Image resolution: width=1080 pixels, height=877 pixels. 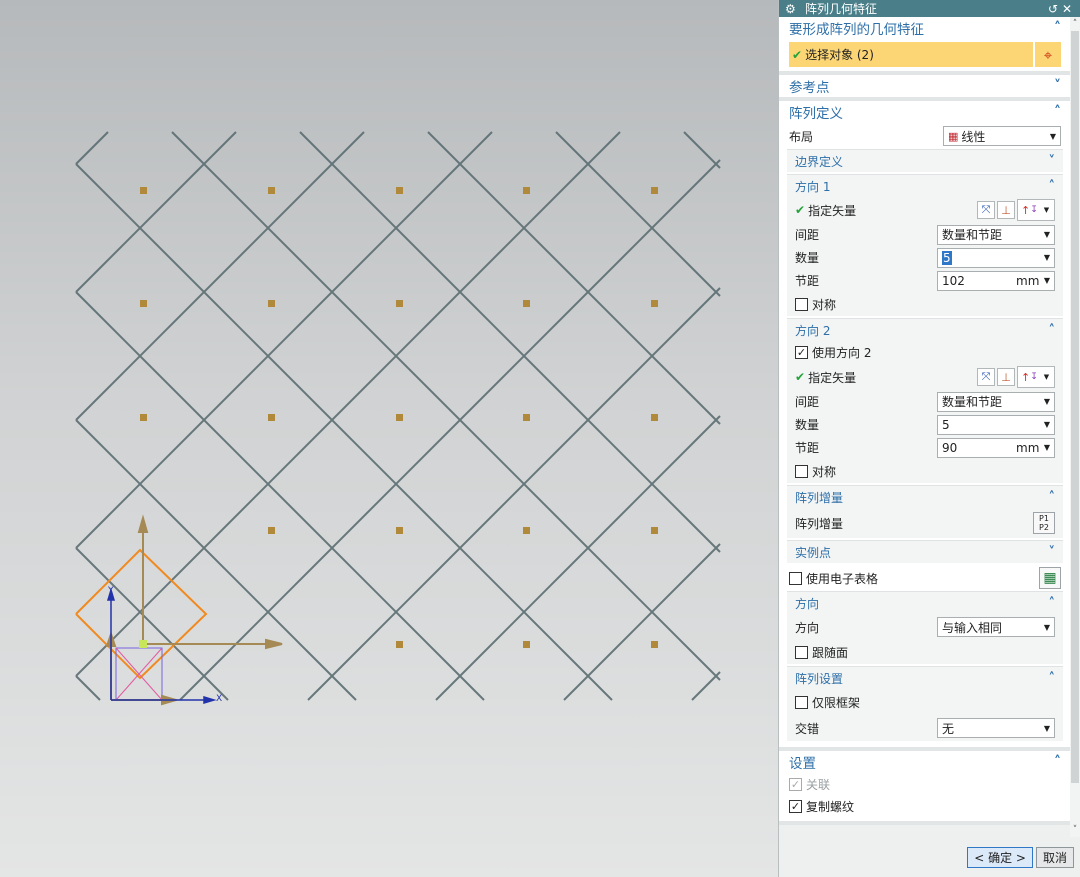 I want to click on dialog-title-bar: ⚙ 阵列几何特征 ↺ ✕, so click(x=929, y=8).